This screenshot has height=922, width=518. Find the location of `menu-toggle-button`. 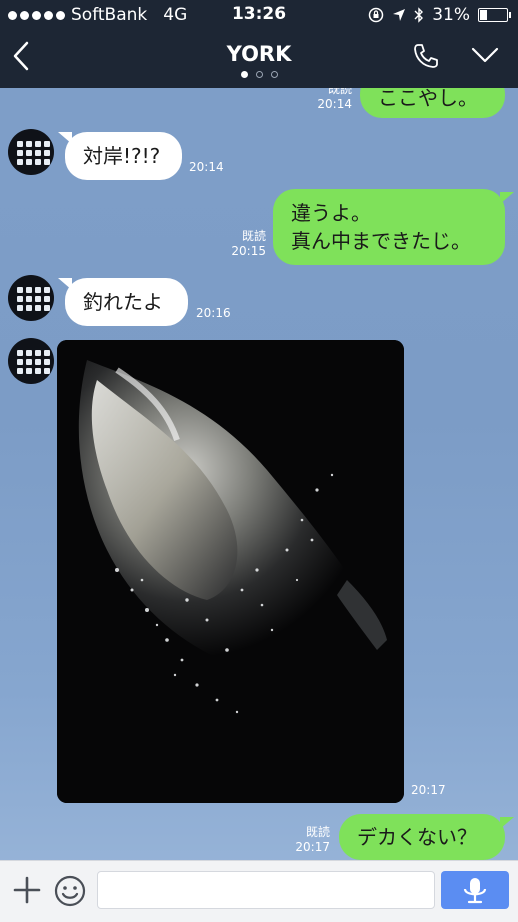

menu-toggle-button is located at coordinates (485, 57).